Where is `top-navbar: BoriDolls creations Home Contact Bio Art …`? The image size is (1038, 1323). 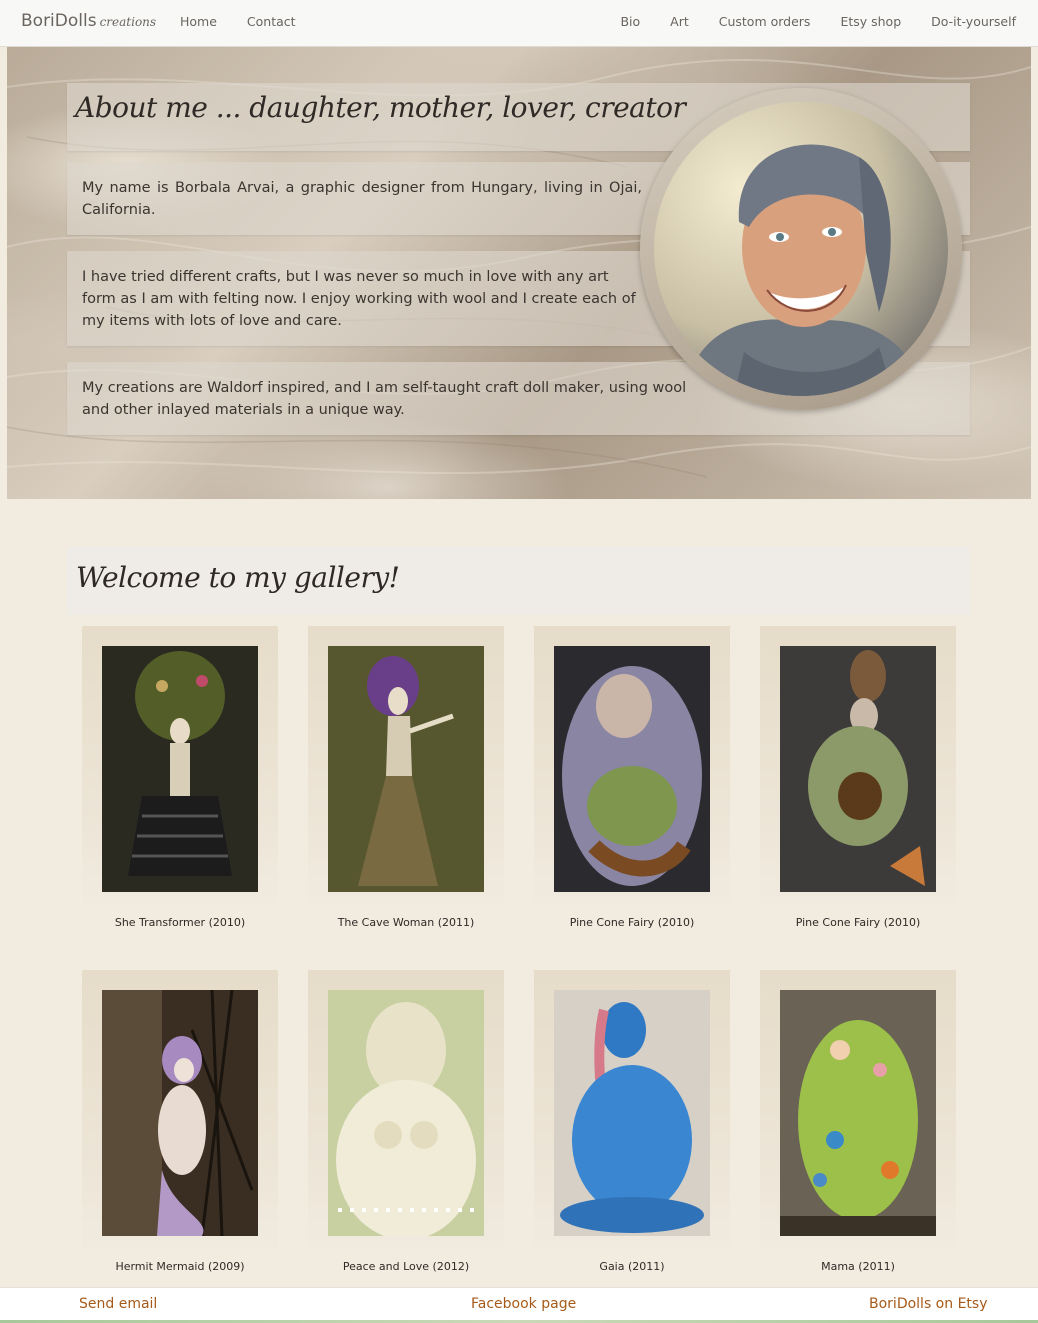
top-navbar: BoriDolls creations Home Contact Bio Art … is located at coordinates (519, 23).